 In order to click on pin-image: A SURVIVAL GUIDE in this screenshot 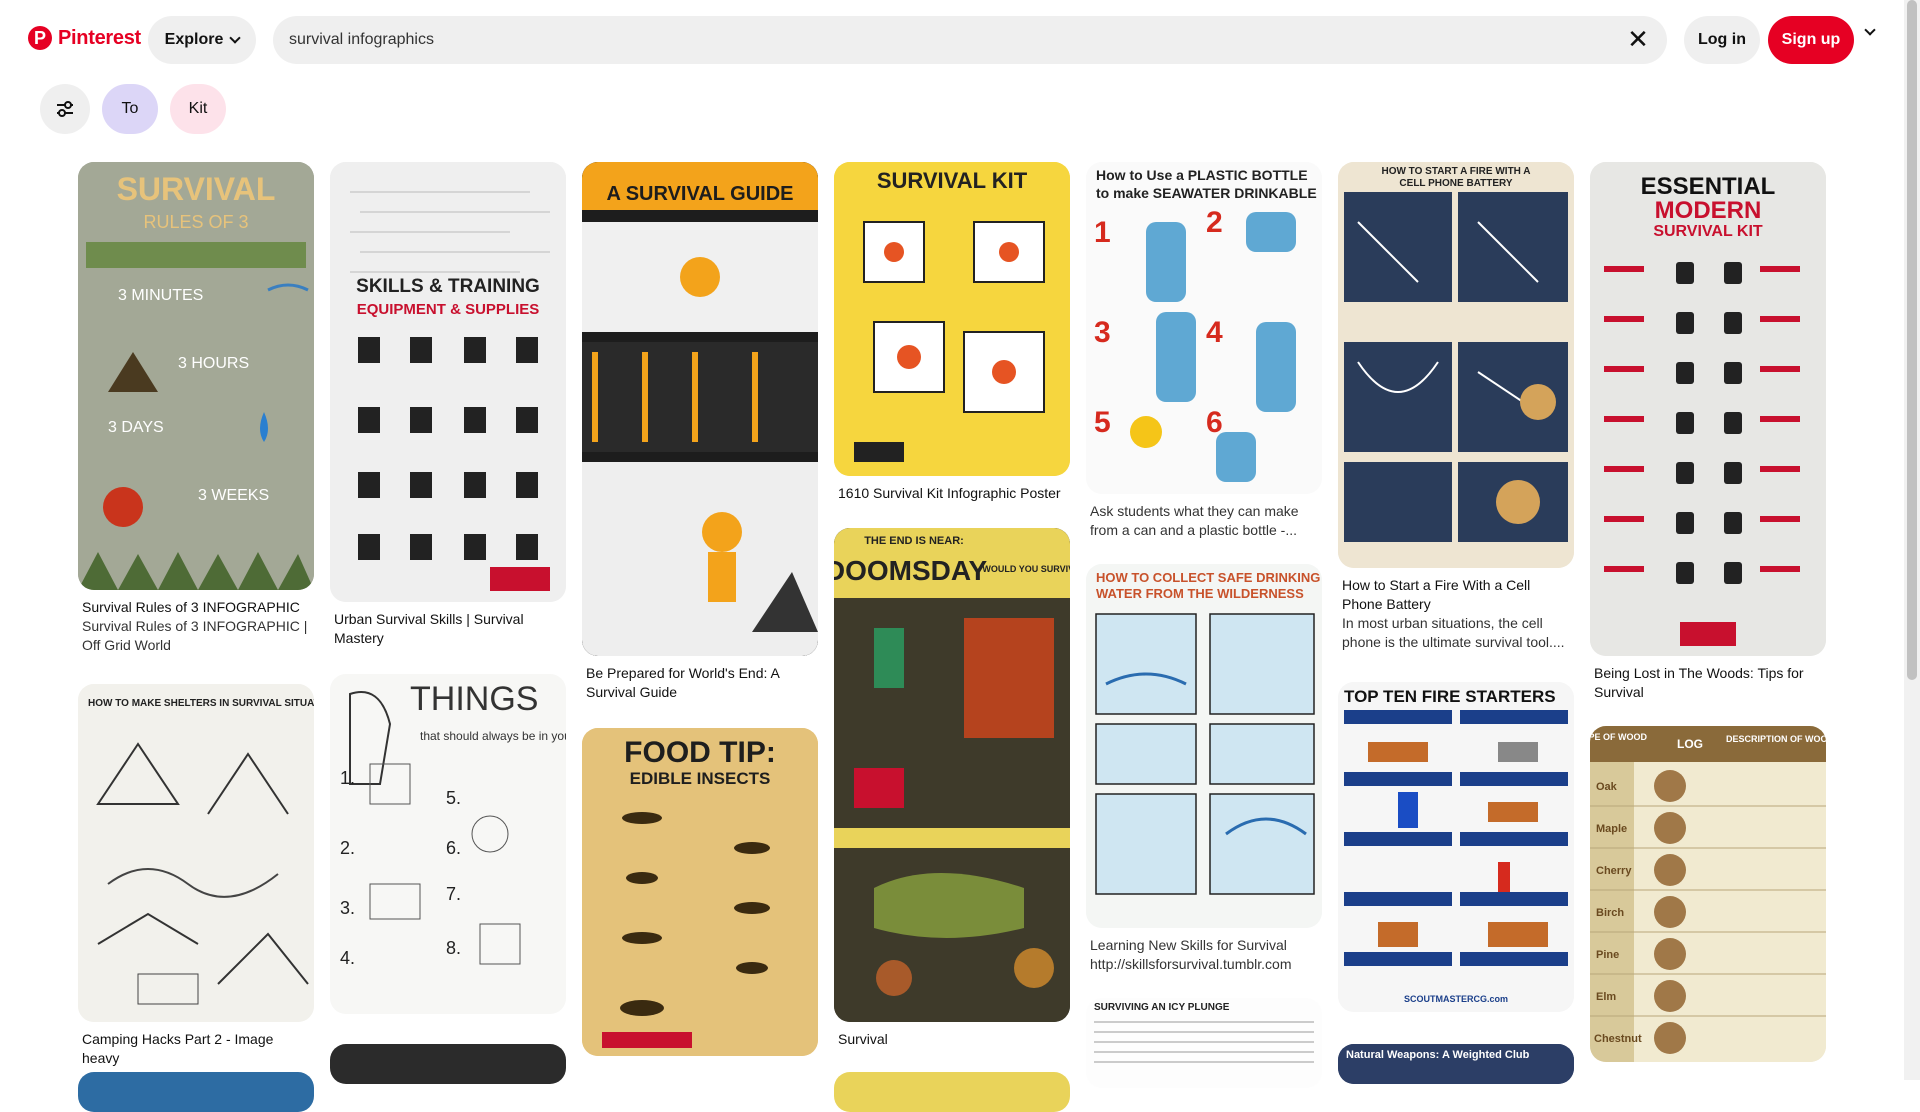, I will do `click(700, 409)`.